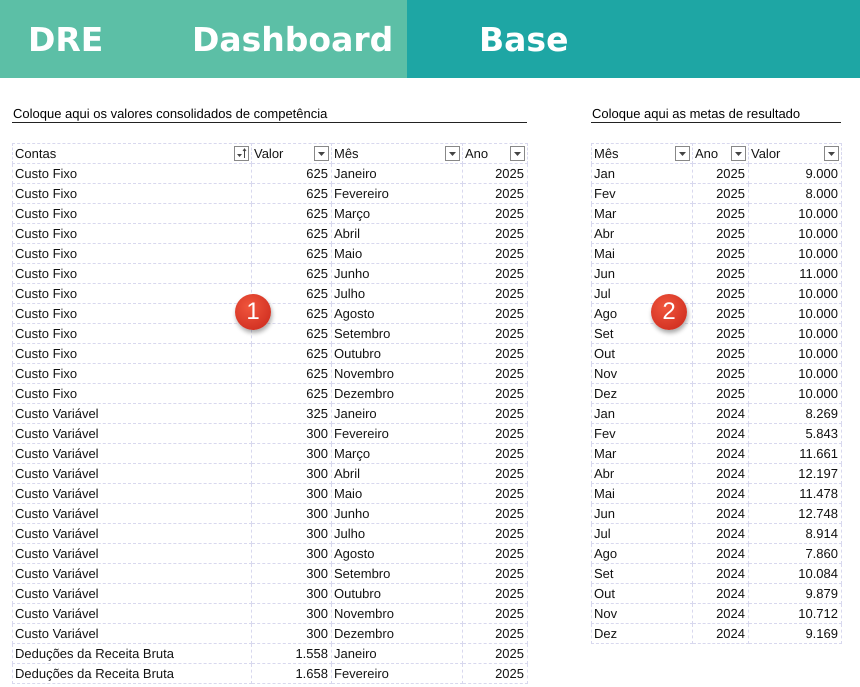 The image size is (860, 687). Describe the element at coordinates (795, 494) in the screenshot. I see `table-cell: 11.478` at that location.